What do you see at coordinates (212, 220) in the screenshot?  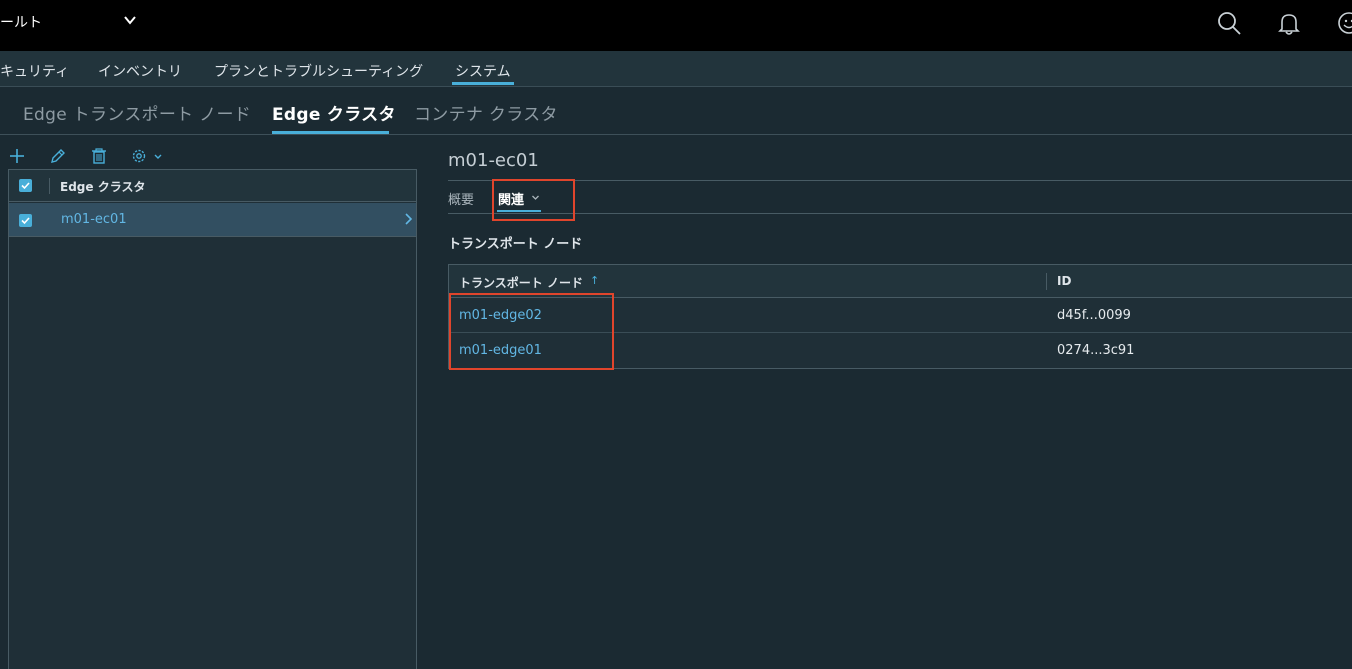 I see `table-row: m01-ec01` at bounding box center [212, 220].